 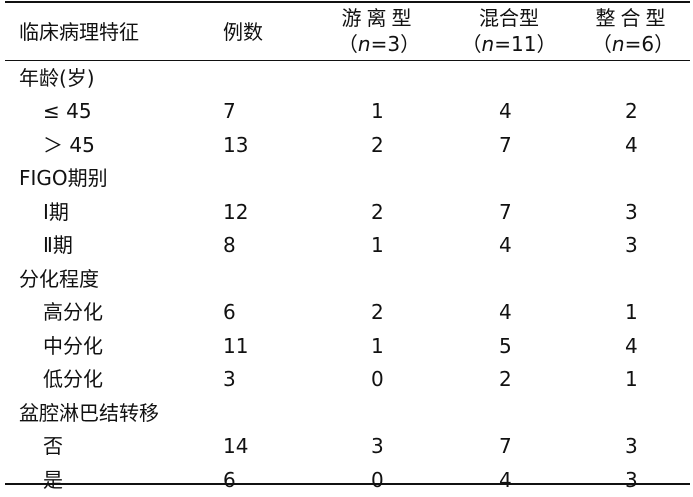 What do you see at coordinates (229, 245) in the screenshot?
I see `cell-count: 8` at bounding box center [229, 245].